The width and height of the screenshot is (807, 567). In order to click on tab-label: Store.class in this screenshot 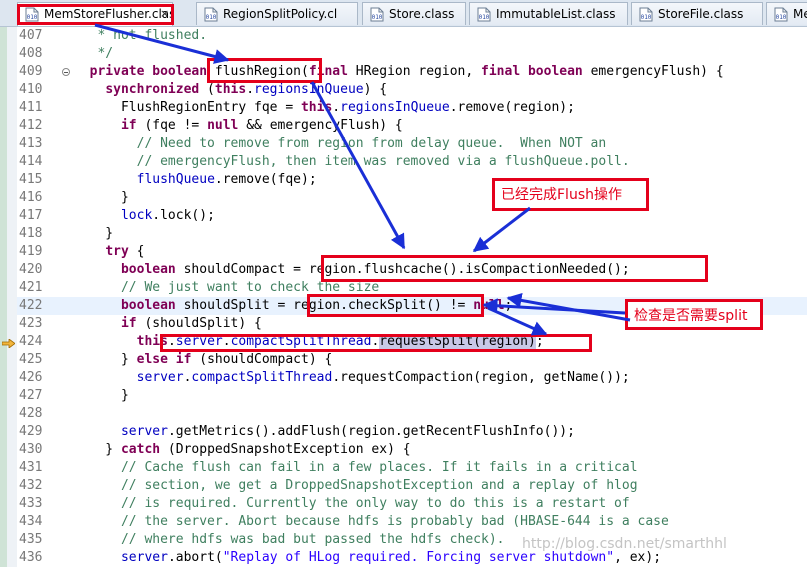, I will do `click(422, 14)`.